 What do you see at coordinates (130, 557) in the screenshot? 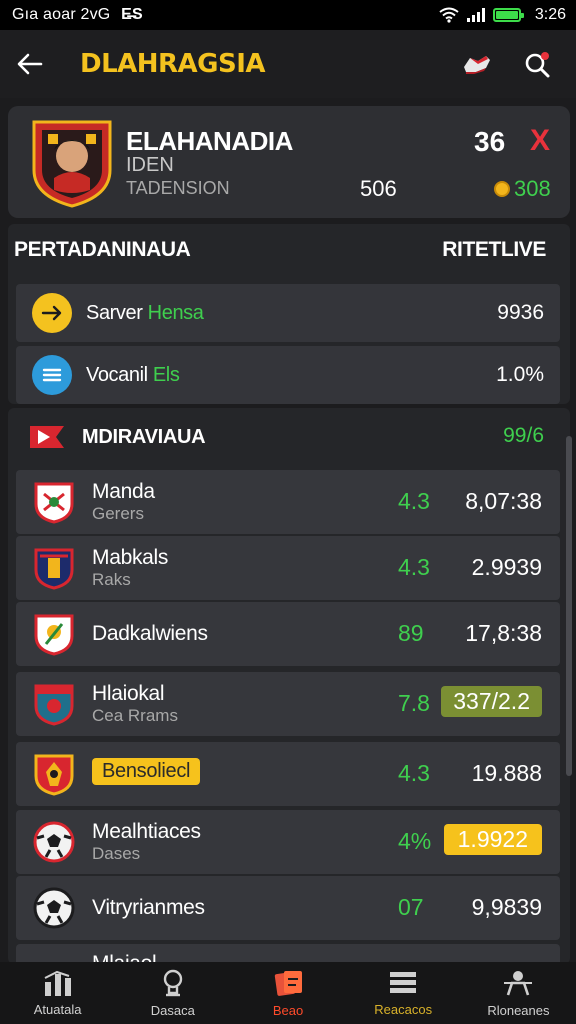
I see `team-name: Mabkals` at bounding box center [130, 557].